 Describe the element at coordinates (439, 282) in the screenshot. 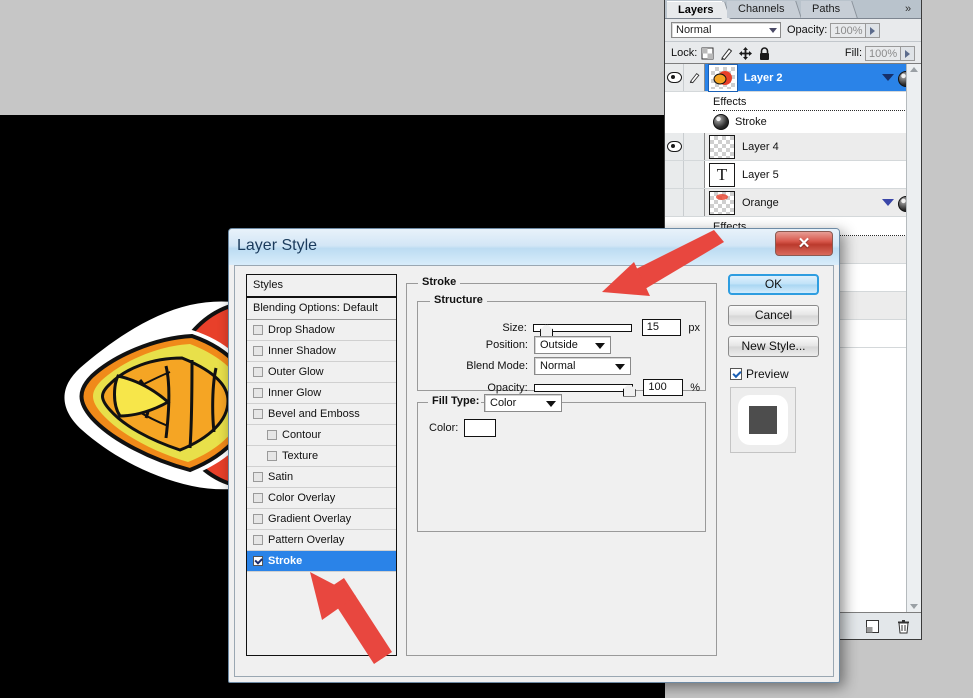

I see `stroke-group-title: Stroke` at that location.